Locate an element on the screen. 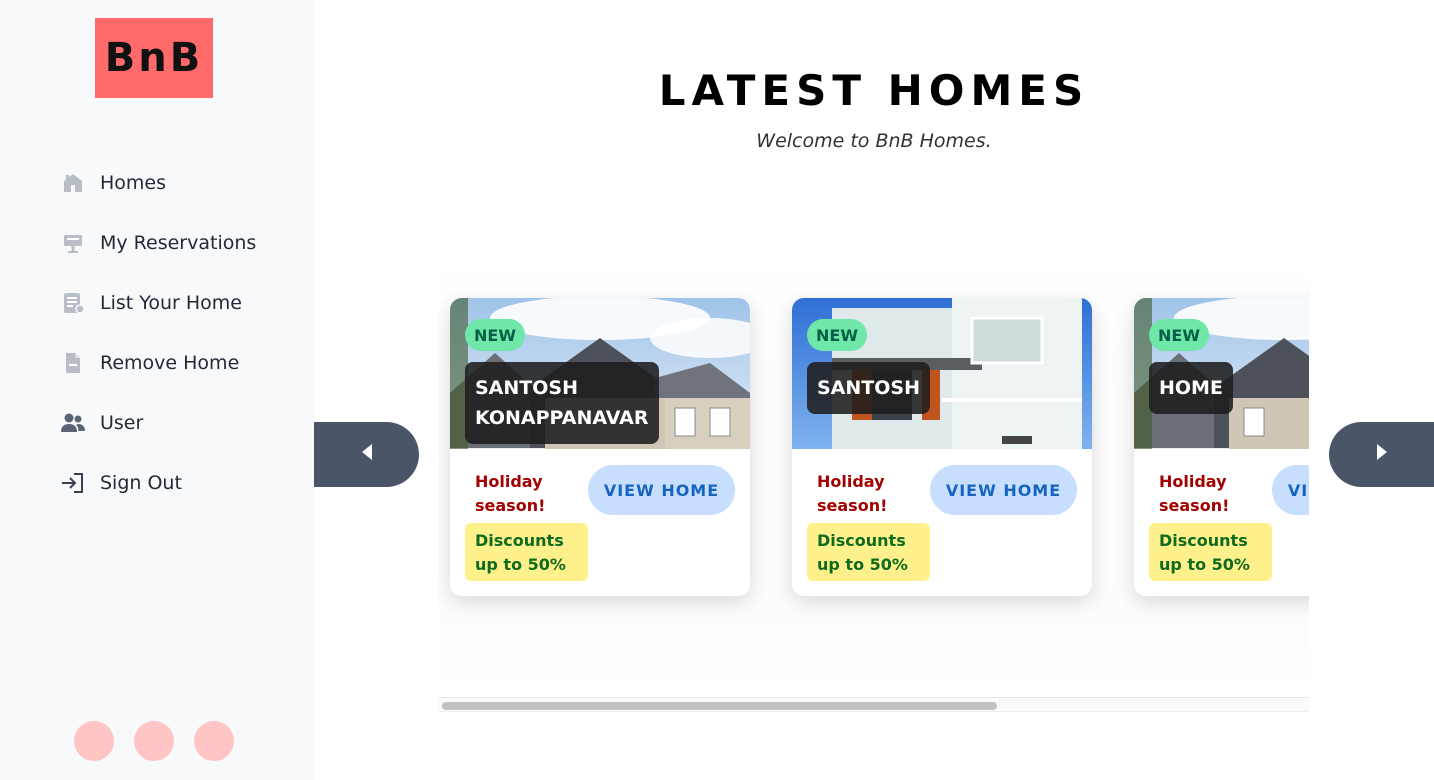 The width and height of the screenshot is (1434, 780). sign-out-icon is located at coordinates (73, 483).